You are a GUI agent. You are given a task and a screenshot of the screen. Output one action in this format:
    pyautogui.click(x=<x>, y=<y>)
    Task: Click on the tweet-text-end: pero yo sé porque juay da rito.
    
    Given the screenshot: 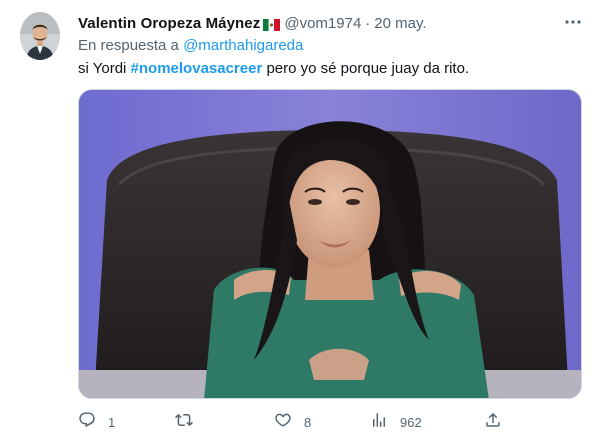 What is the action you would take?
    pyautogui.click(x=368, y=68)
    